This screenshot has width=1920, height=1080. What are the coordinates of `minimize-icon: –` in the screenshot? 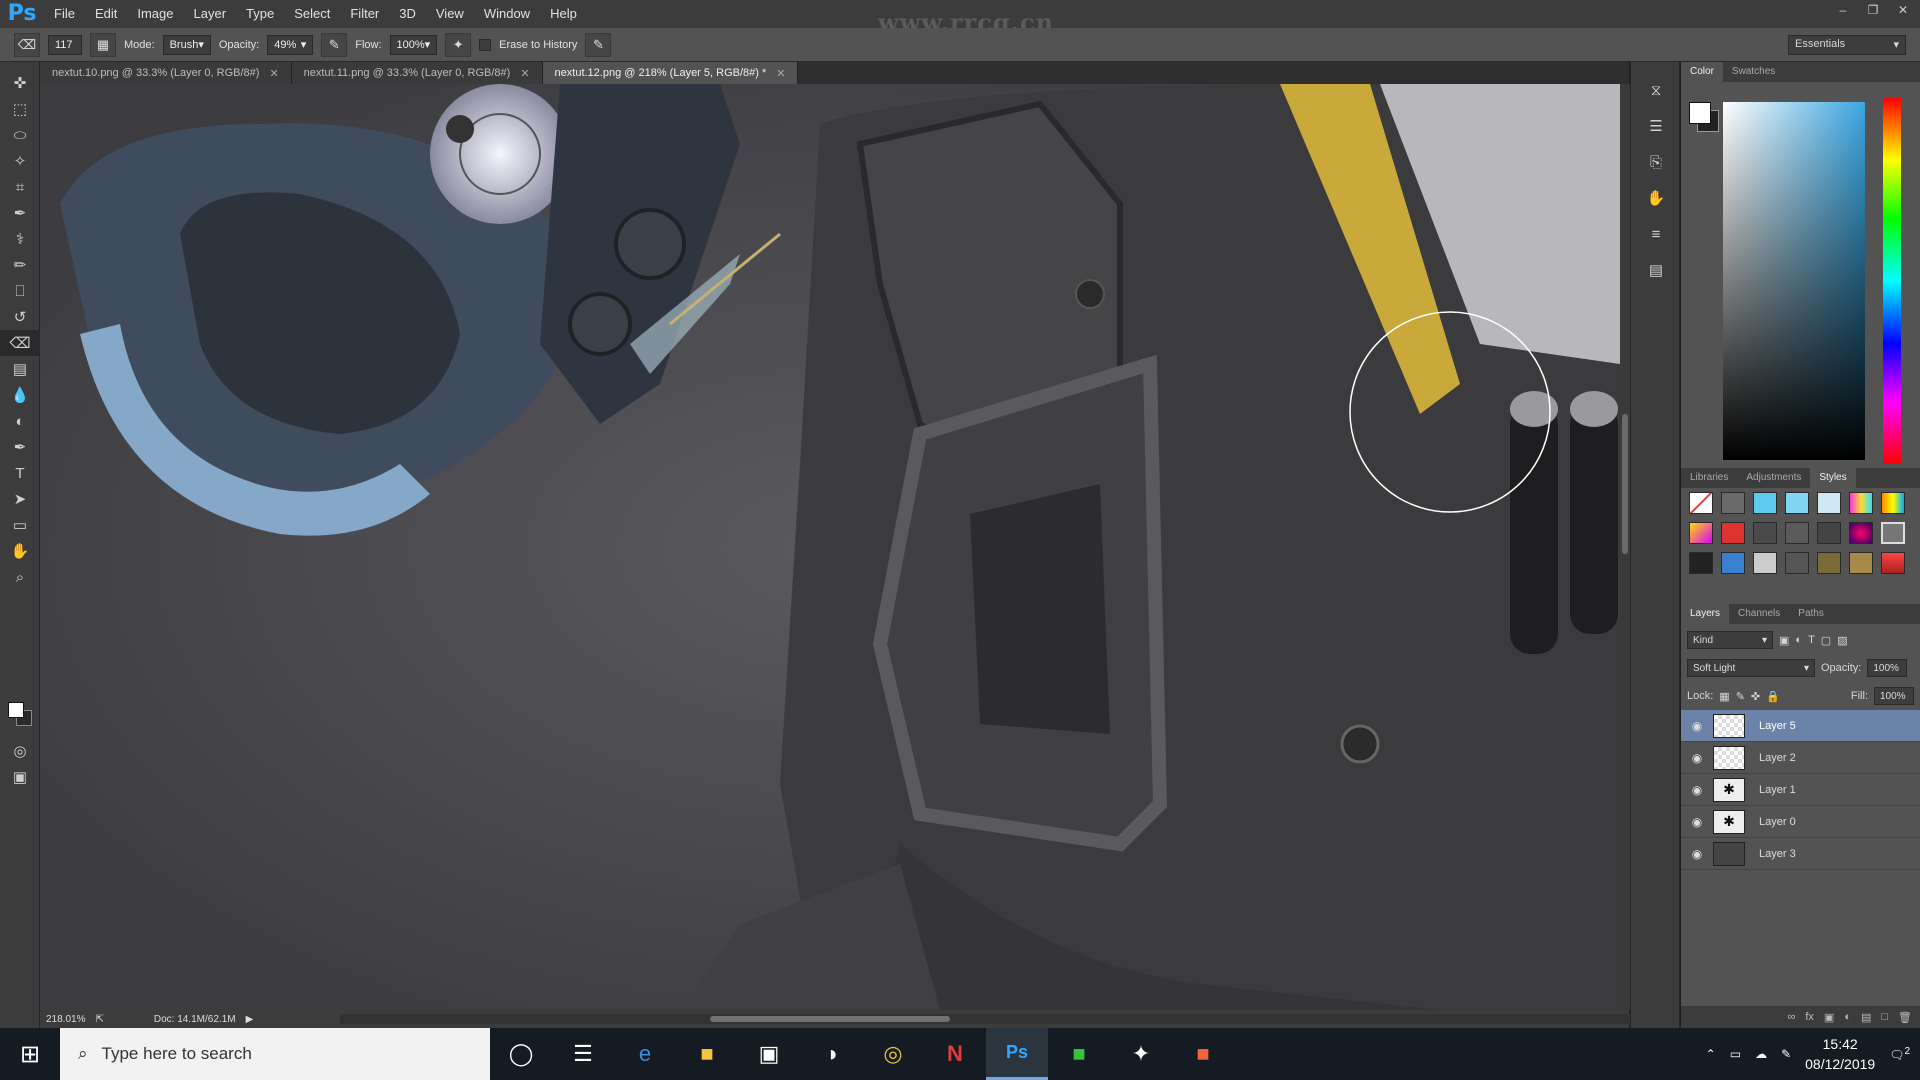 It's located at (1843, 10).